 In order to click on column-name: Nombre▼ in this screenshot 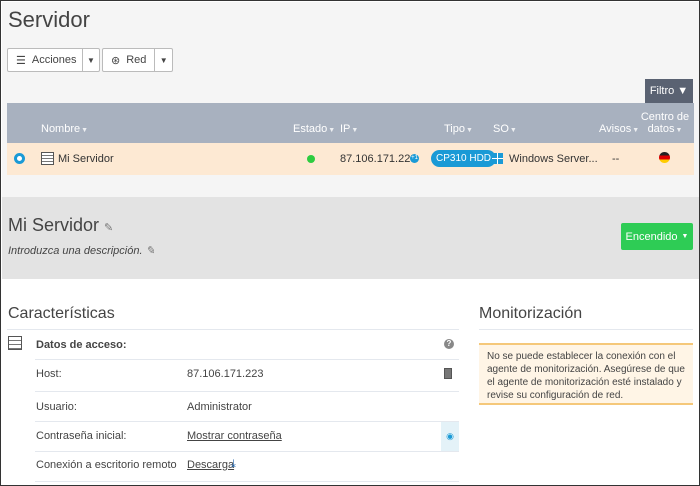, I will do `click(64, 129)`.